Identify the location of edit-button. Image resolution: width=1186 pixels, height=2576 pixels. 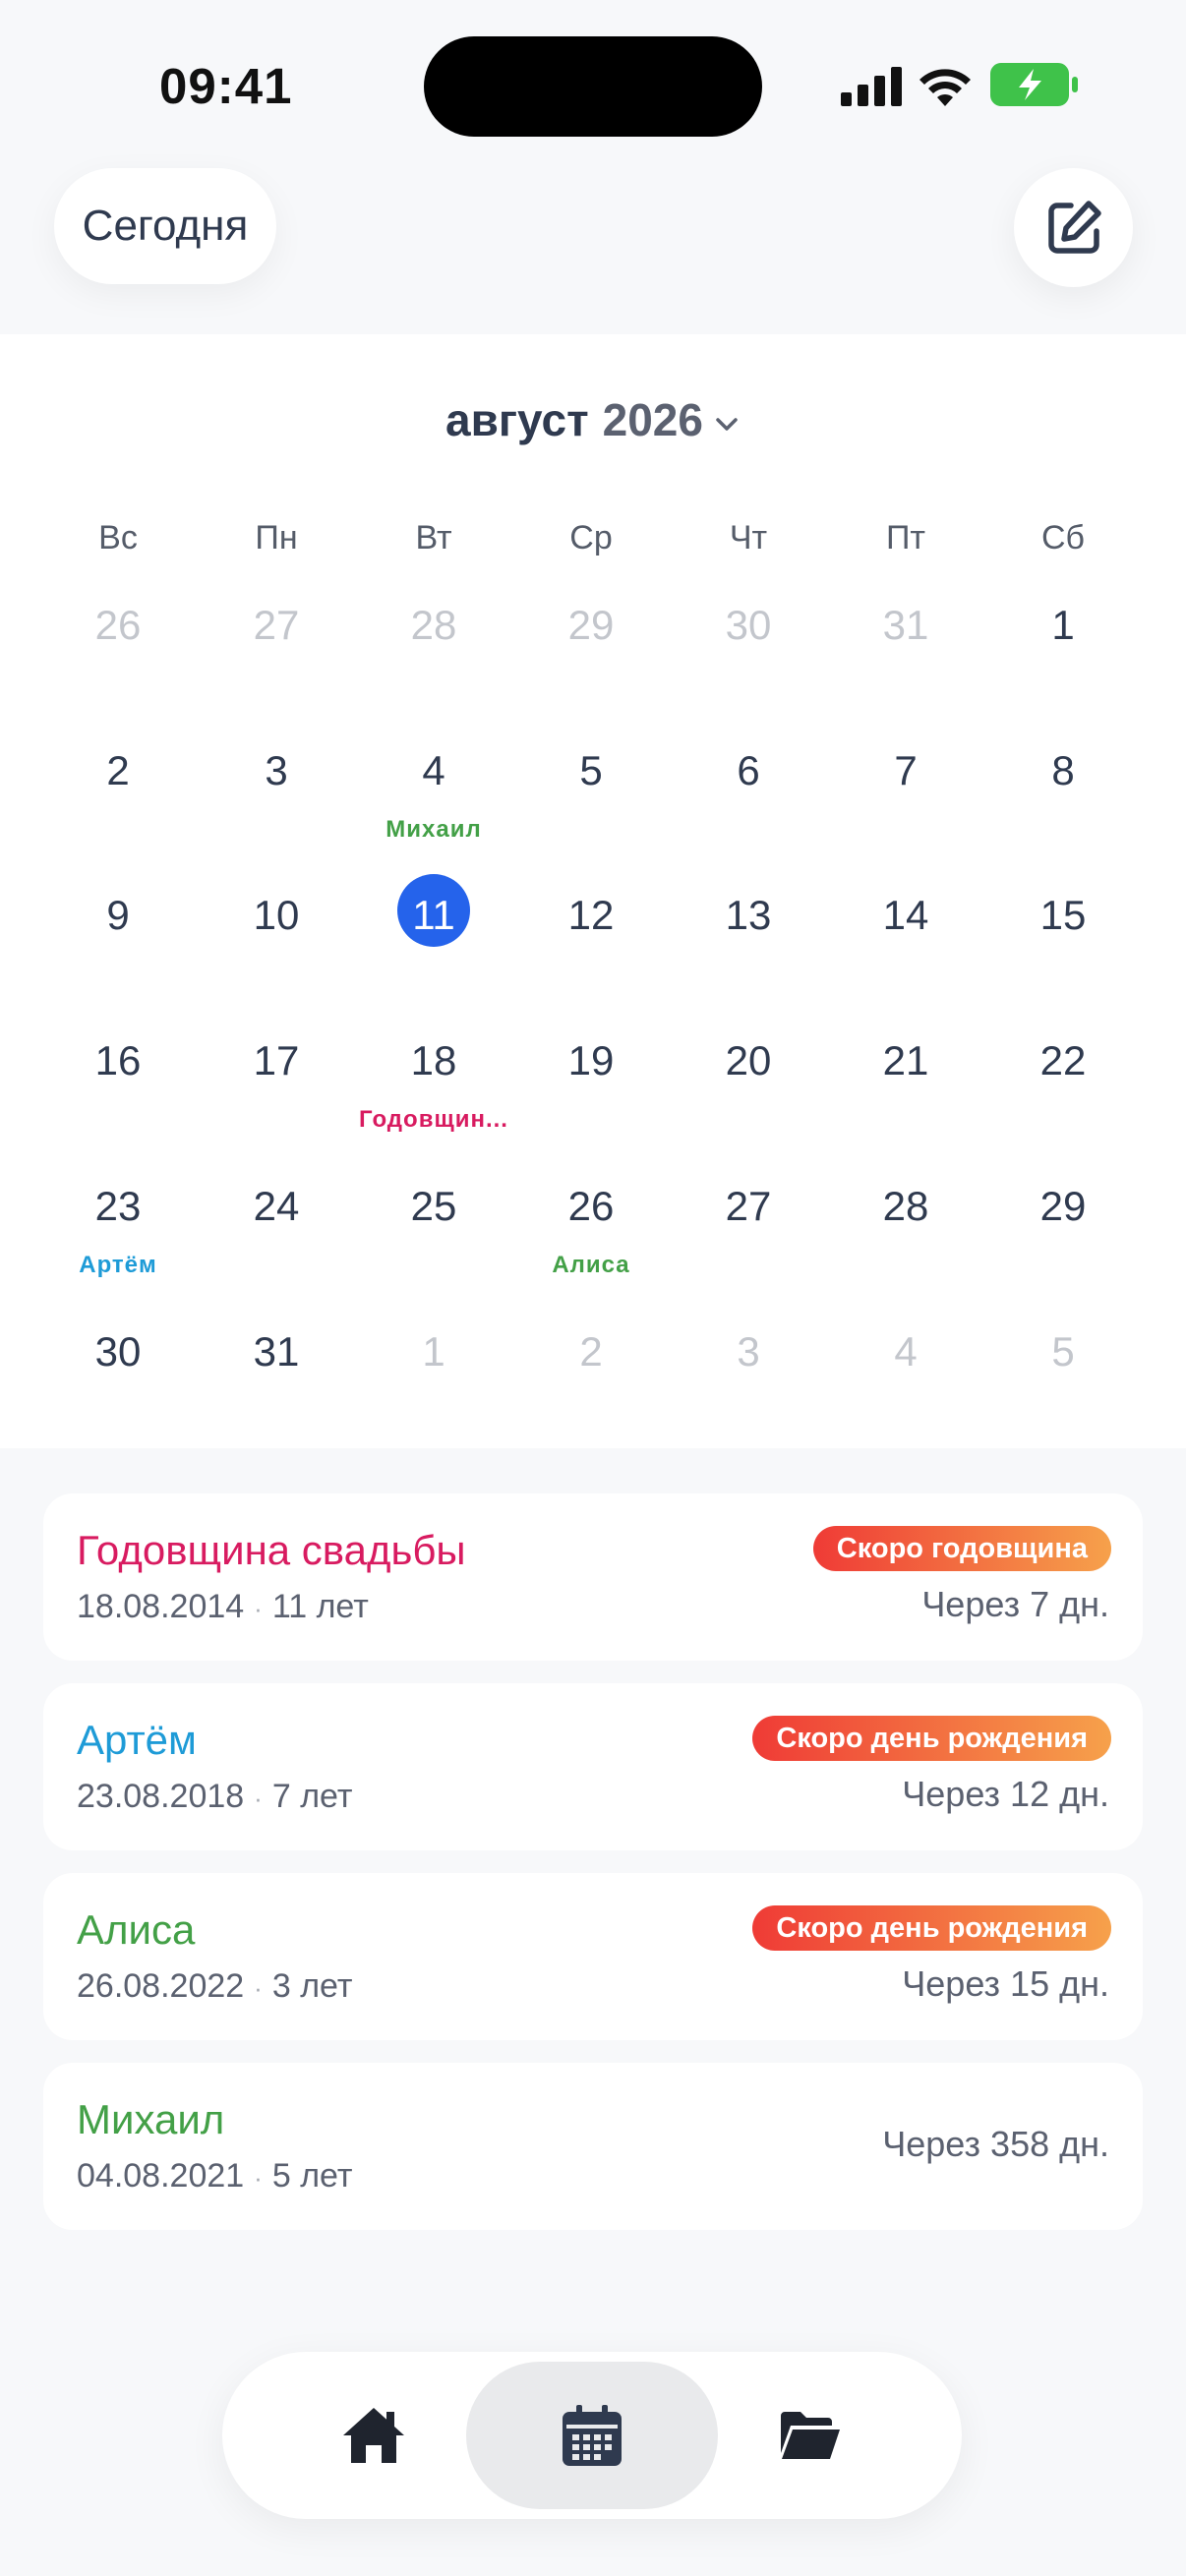
(1073, 227).